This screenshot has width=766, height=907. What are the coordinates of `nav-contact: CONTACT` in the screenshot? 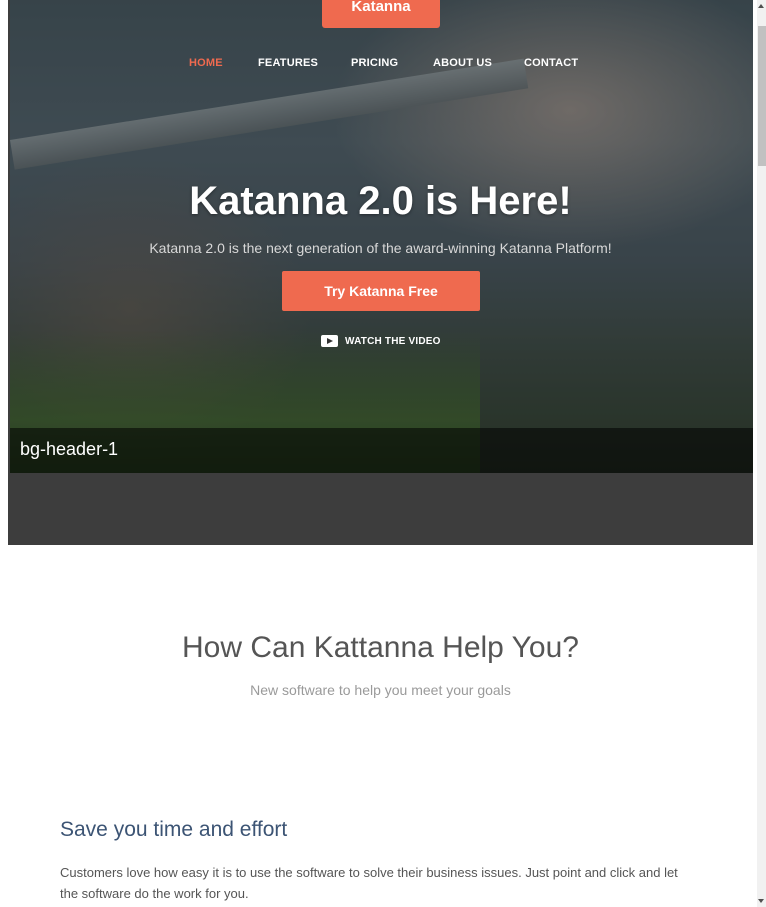 It's located at (551, 63).